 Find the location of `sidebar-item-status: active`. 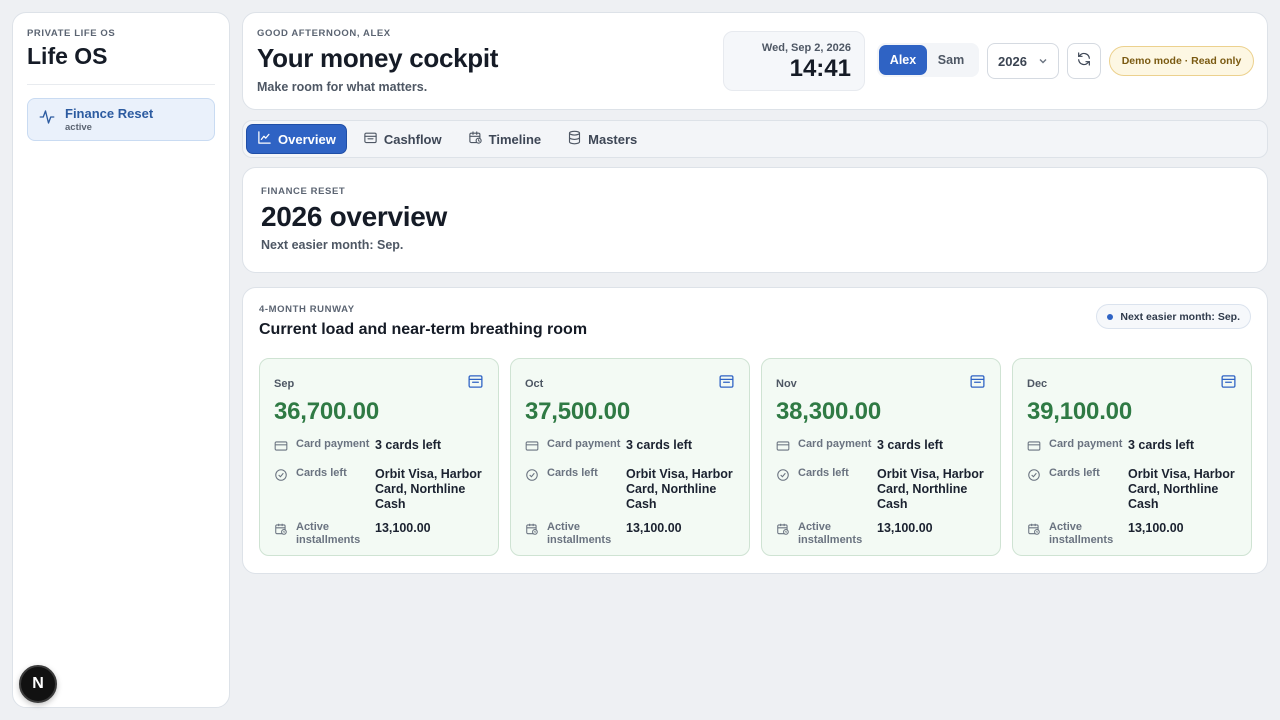

sidebar-item-status: active is located at coordinates (78, 127).